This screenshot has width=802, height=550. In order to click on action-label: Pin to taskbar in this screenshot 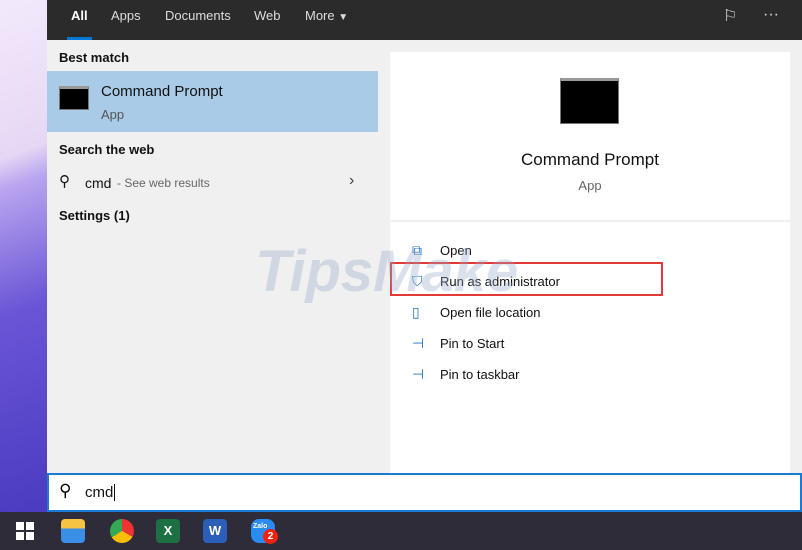, I will do `click(480, 374)`.